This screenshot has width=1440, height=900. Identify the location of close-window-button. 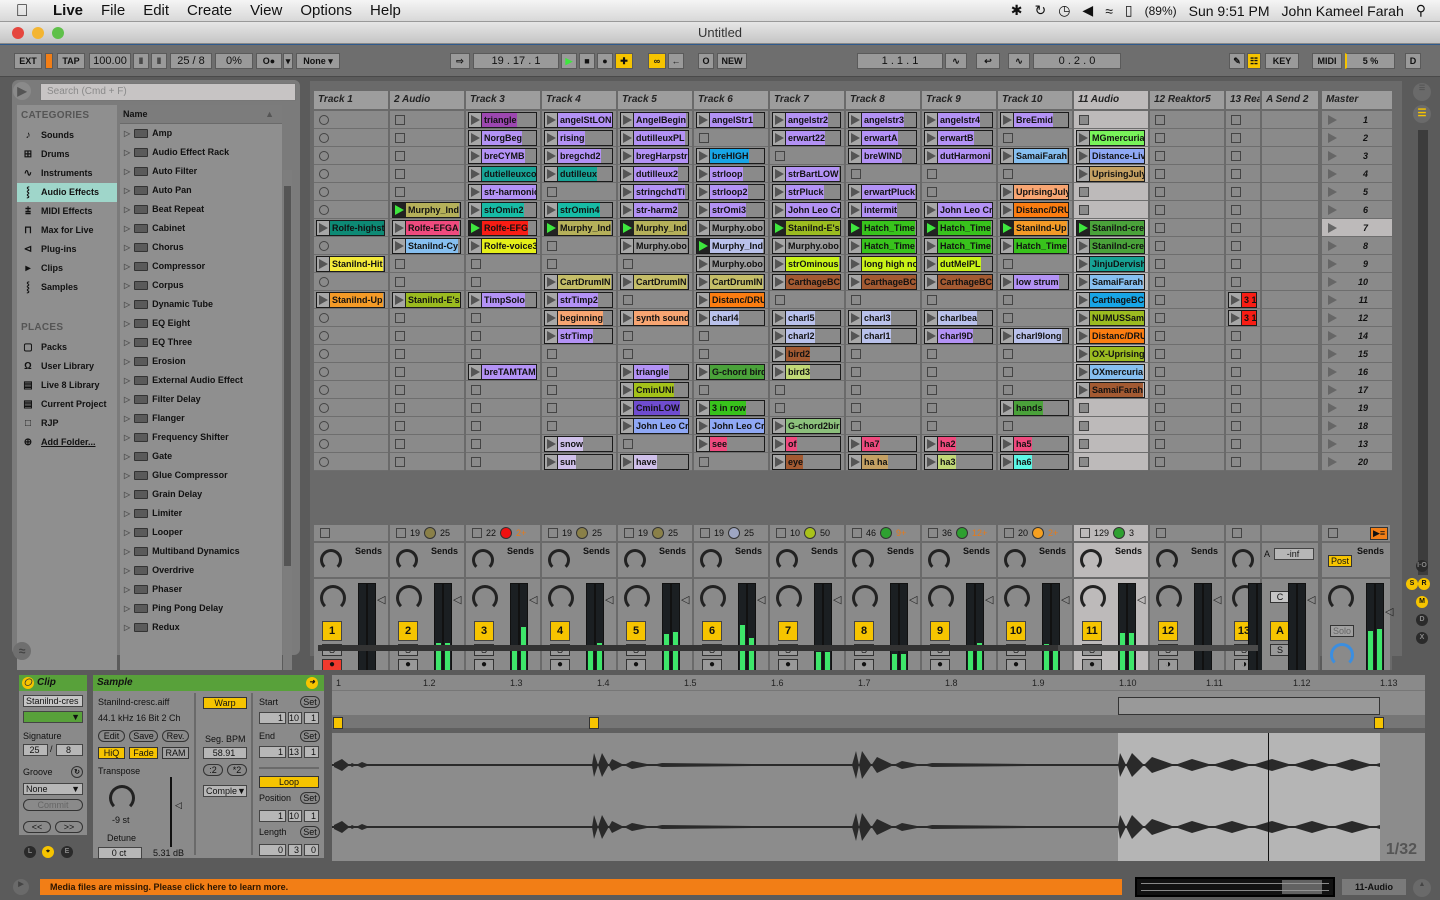
(18, 33).